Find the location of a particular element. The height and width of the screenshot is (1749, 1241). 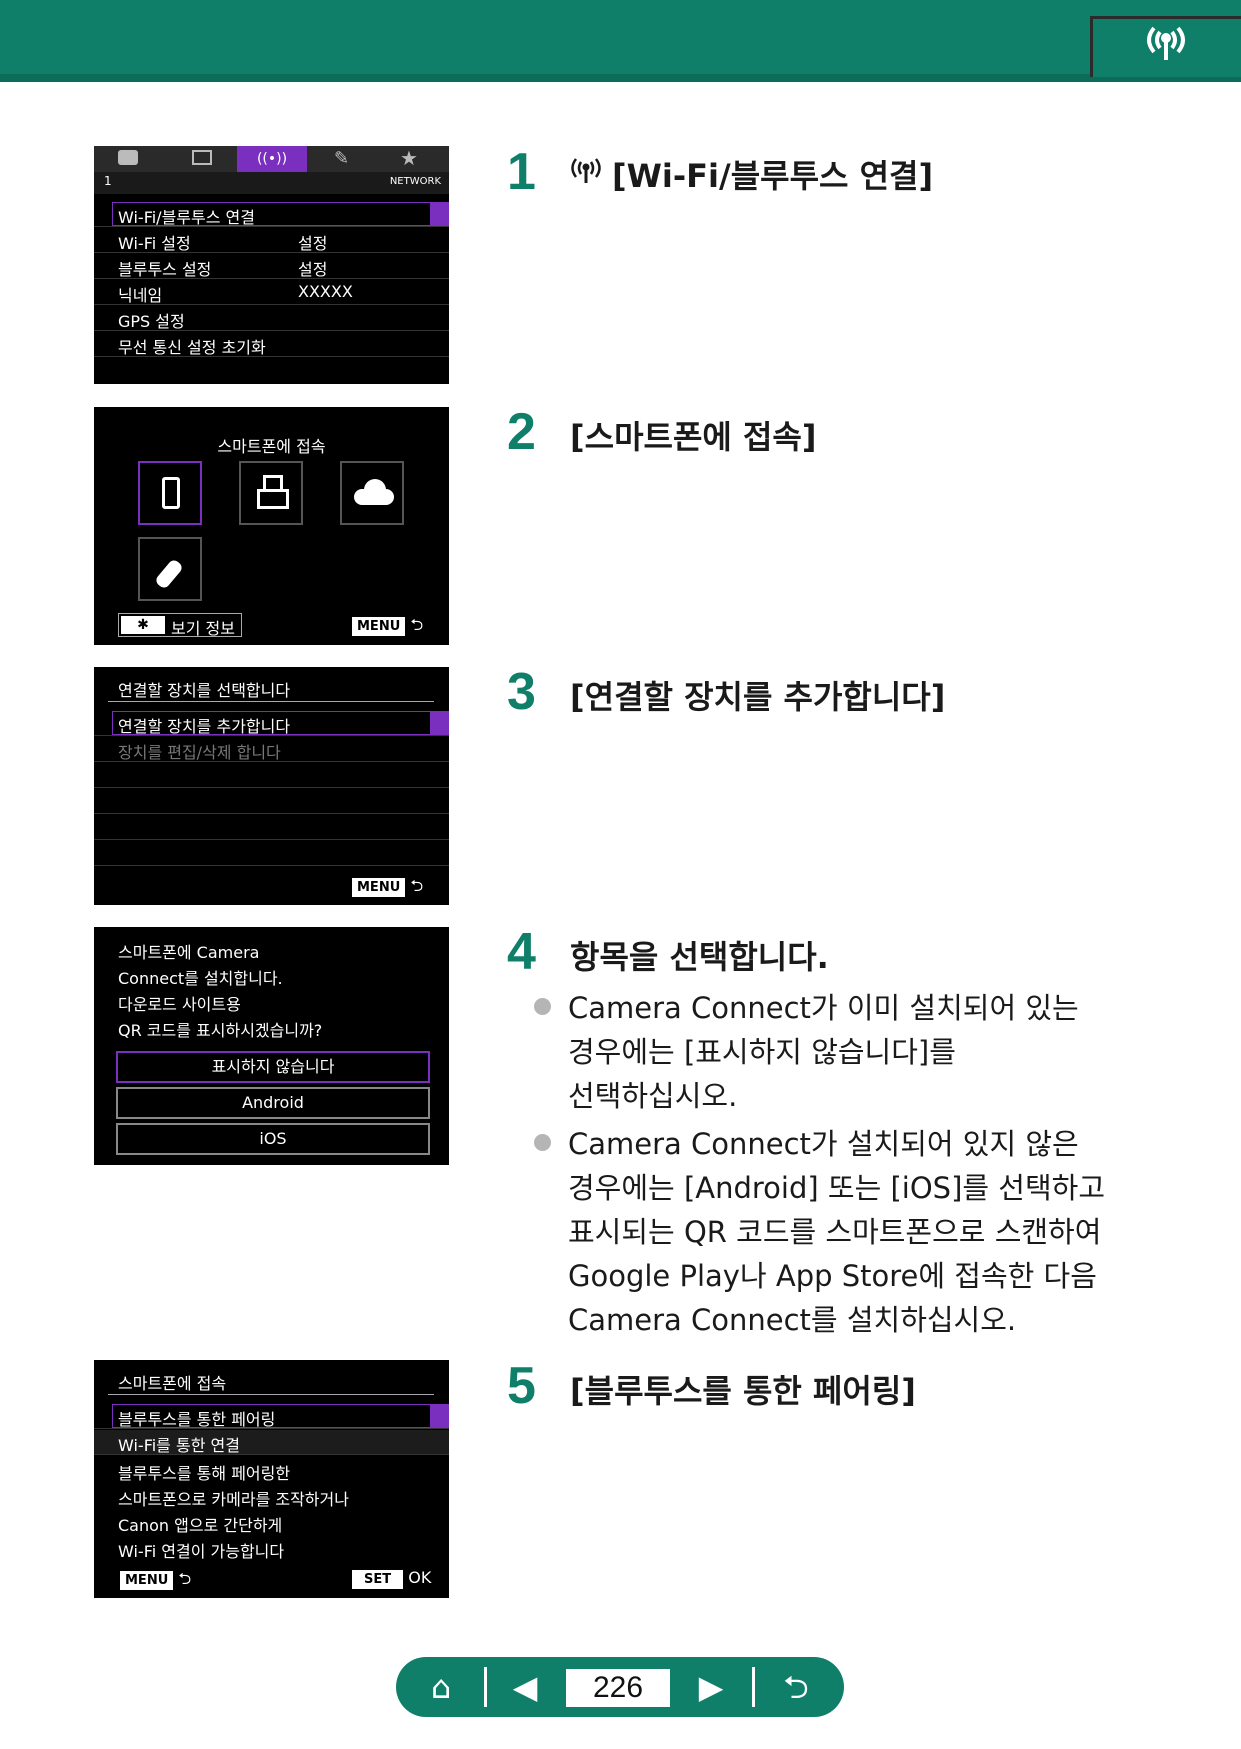

ok-label: OK is located at coordinates (420, 1577).